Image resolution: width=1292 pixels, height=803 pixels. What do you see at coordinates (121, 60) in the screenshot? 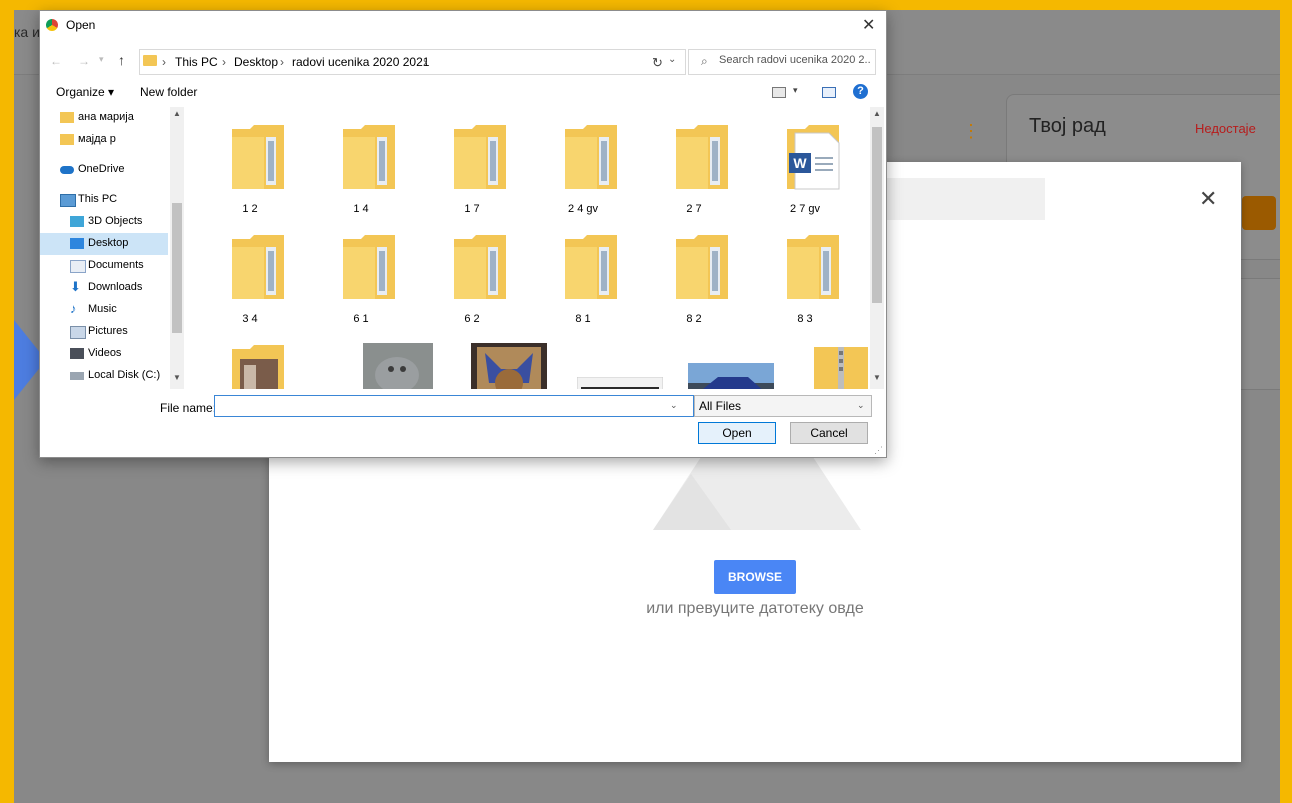
I see `up-arrow-icon: ↑` at bounding box center [121, 60].